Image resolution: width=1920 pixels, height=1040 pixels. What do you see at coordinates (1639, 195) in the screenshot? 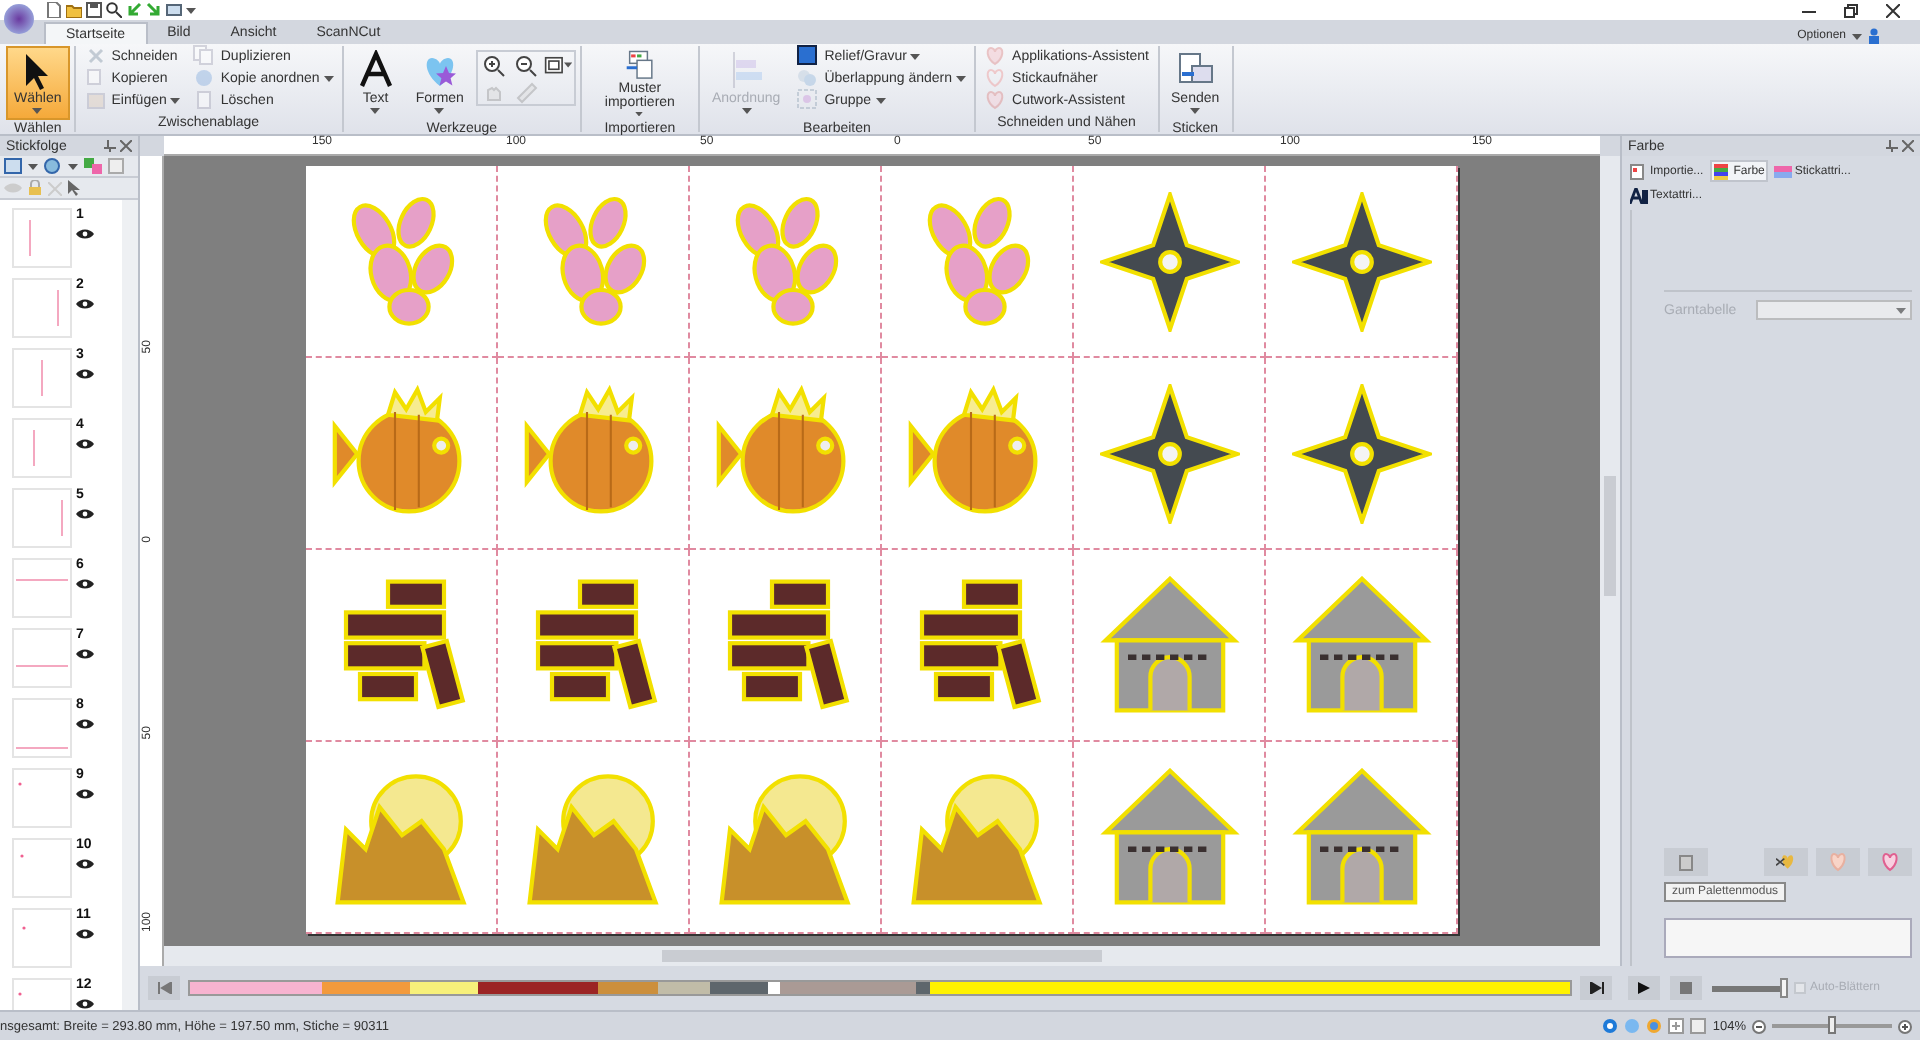
I see `letters-icon` at bounding box center [1639, 195].